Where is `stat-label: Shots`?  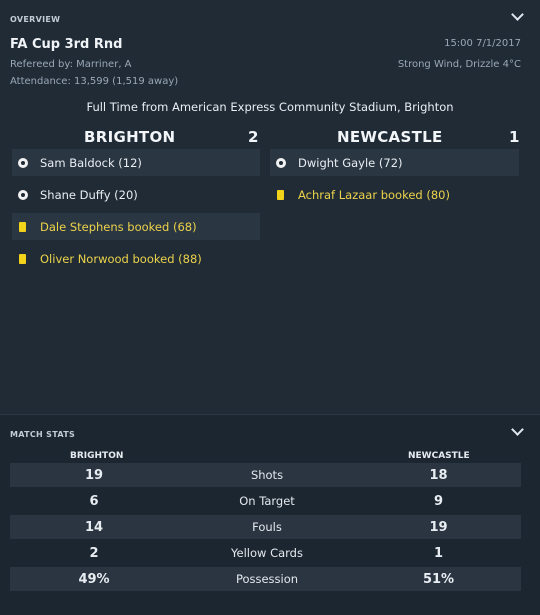 stat-label: Shots is located at coordinates (267, 475).